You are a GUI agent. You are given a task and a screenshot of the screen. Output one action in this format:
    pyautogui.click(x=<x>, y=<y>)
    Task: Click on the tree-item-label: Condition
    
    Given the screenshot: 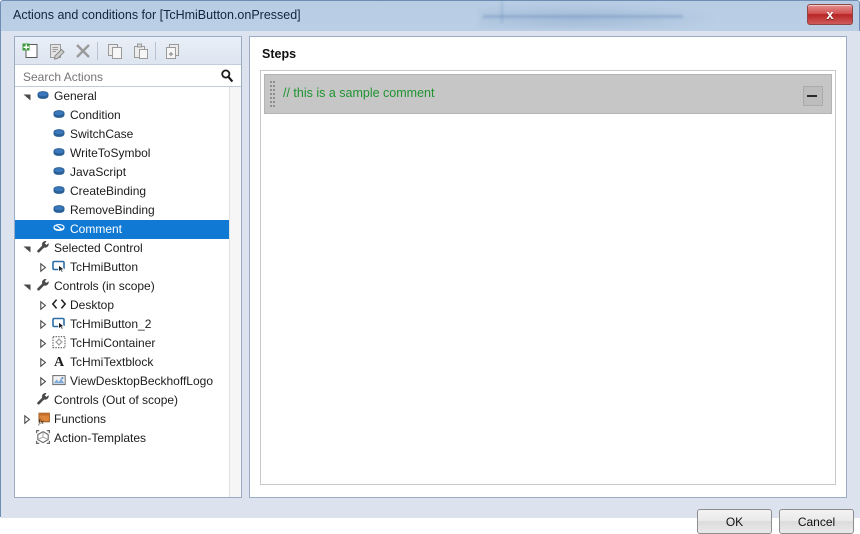 What is the action you would take?
    pyautogui.click(x=95, y=115)
    